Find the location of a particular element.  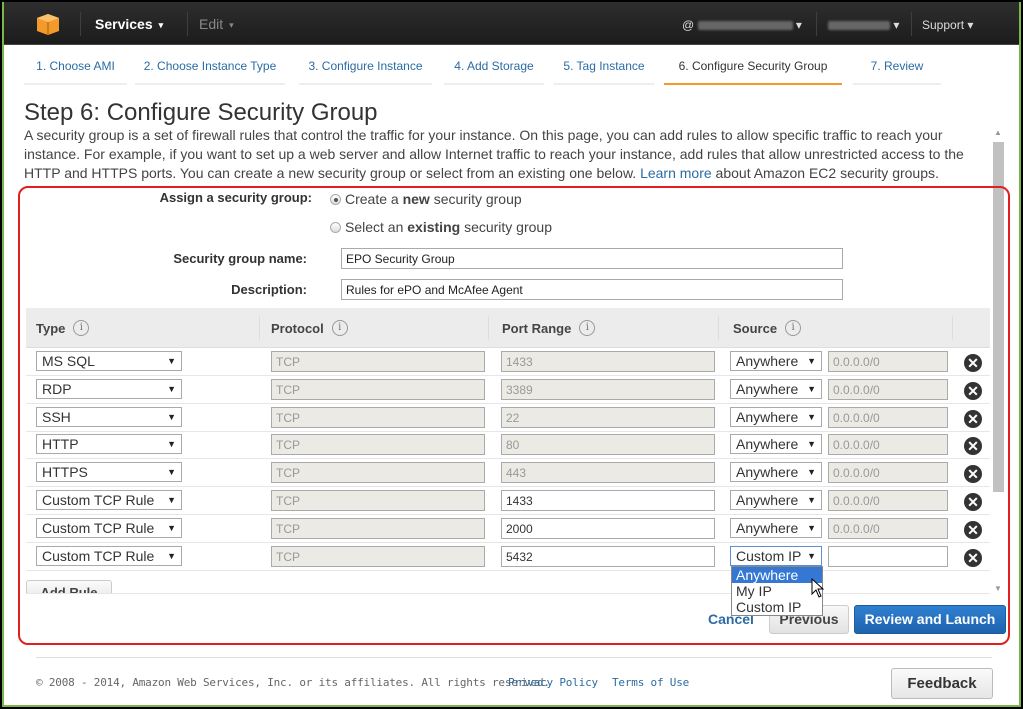

account-menu: @ ▾ is located at coordinates (742, 25).